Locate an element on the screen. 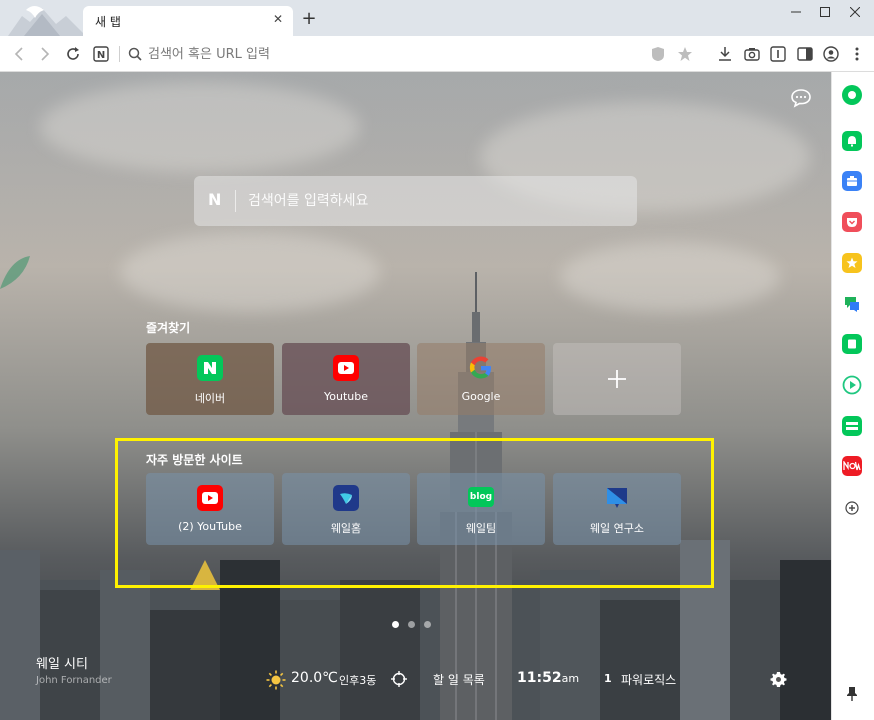 The image size is (874, 720). weather-temperature: 20.0℃ is located at coordinates (314, 678).